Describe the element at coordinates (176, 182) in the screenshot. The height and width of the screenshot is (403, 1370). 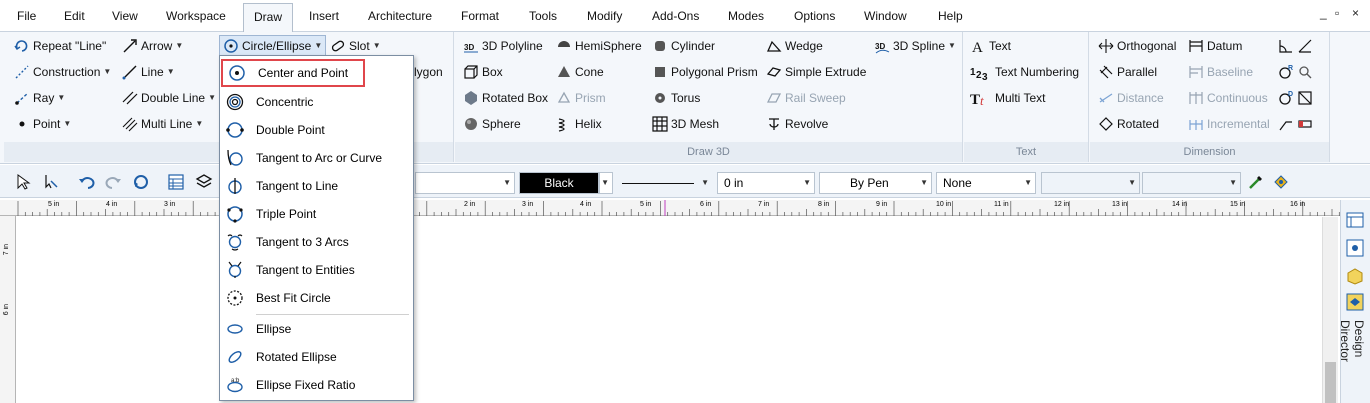
I see `properties-icon` at that location.